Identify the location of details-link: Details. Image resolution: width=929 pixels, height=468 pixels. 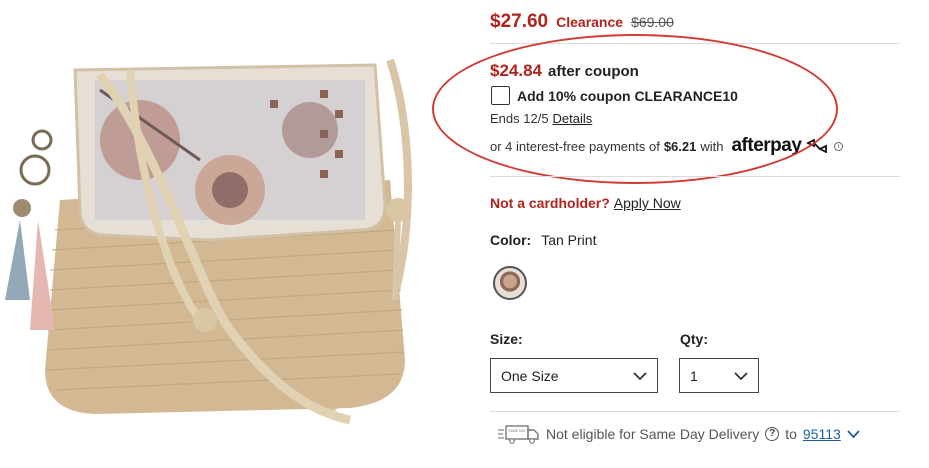
(573, 118).